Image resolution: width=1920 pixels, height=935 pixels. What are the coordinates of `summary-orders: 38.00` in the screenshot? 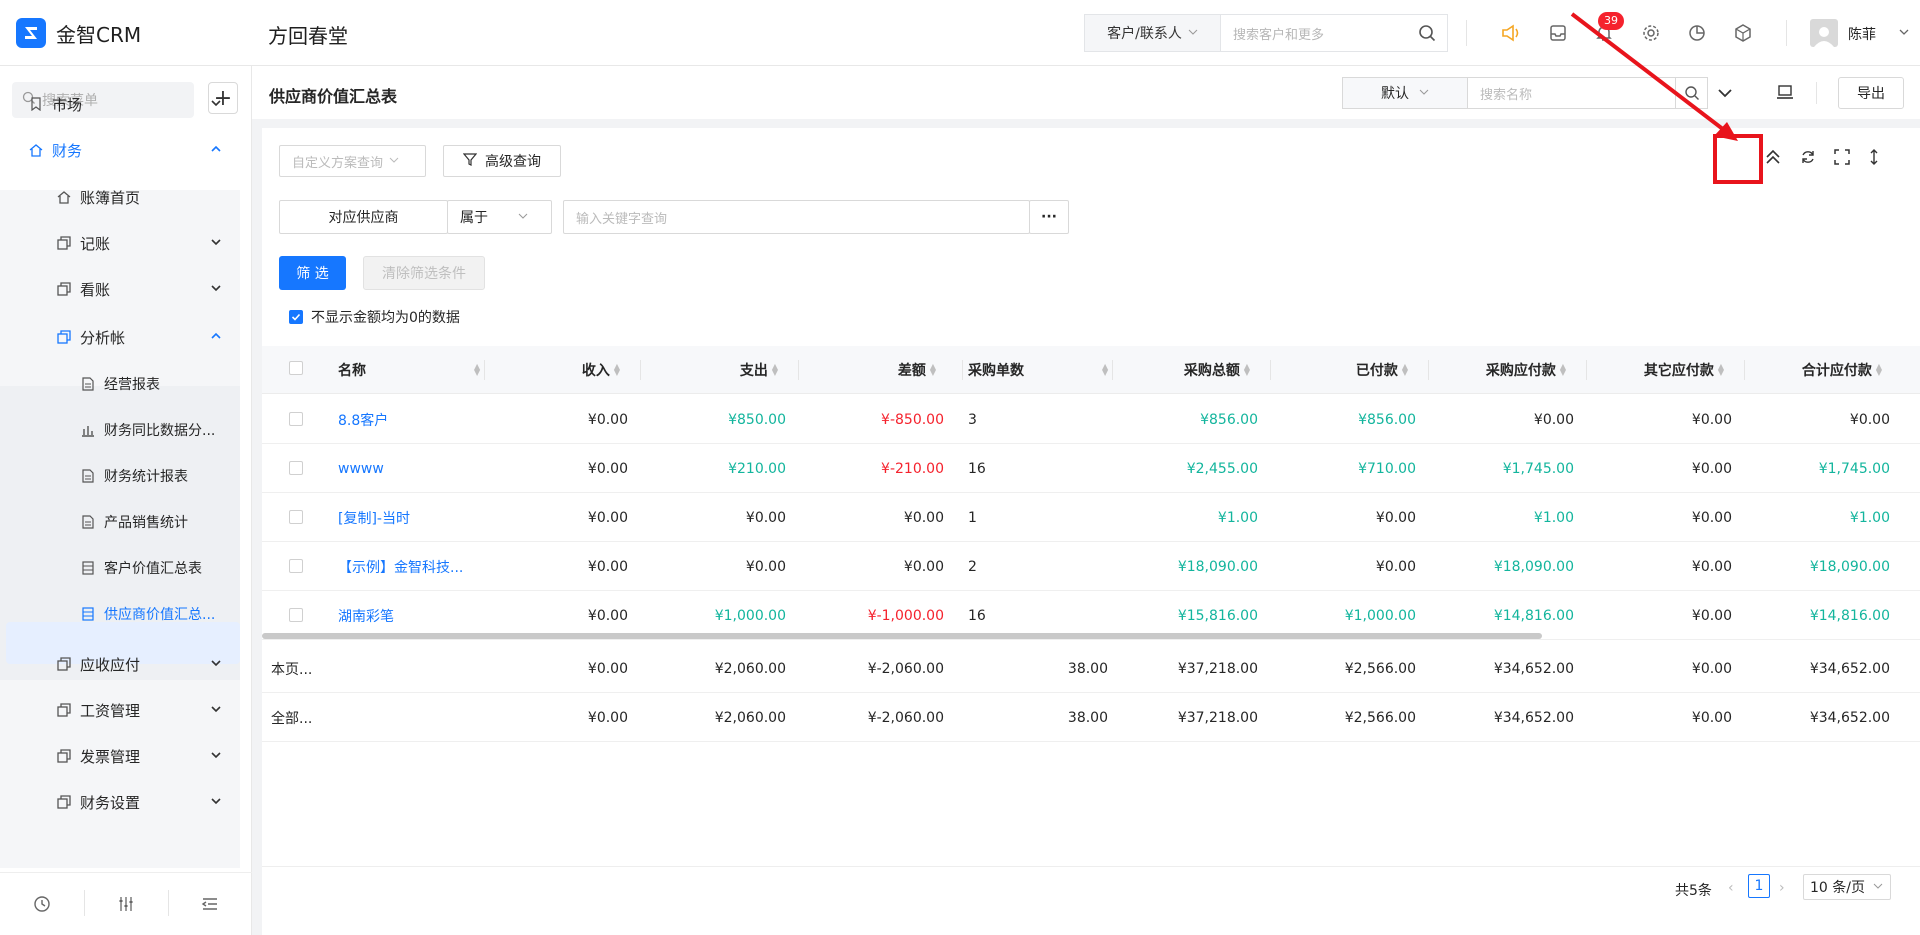 It's located at (1087, 668).